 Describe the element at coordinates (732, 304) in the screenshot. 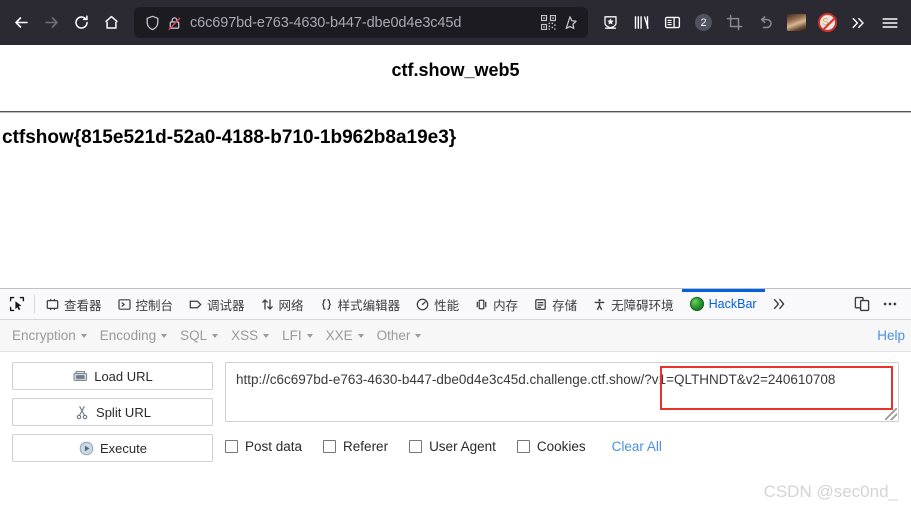

I see `tab-hackbar-label: HackBar` at that location.